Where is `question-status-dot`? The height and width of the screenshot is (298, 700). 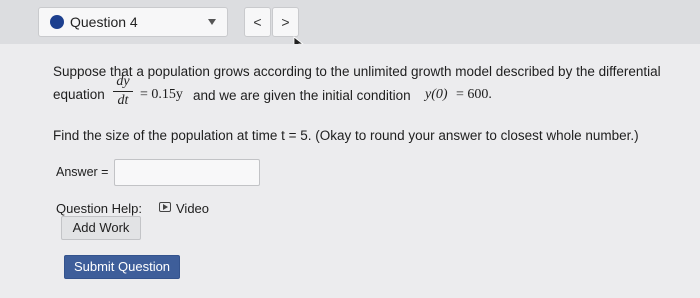
question-status-dot is located at coordinates (57, 22).